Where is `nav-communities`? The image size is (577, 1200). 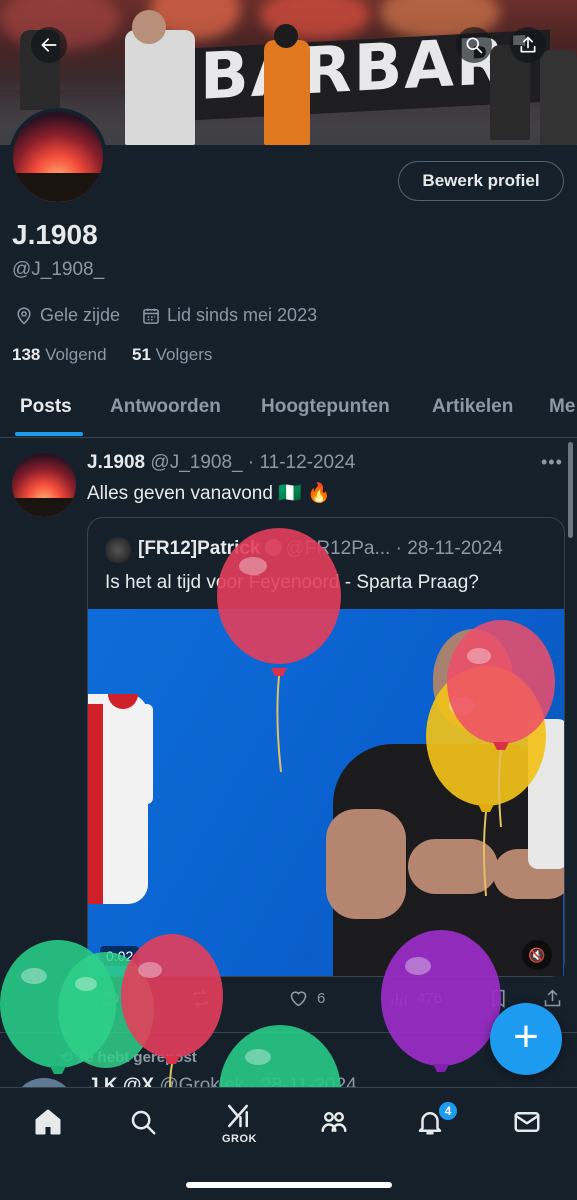
nav-communities is located at coordinates (334, 1122).